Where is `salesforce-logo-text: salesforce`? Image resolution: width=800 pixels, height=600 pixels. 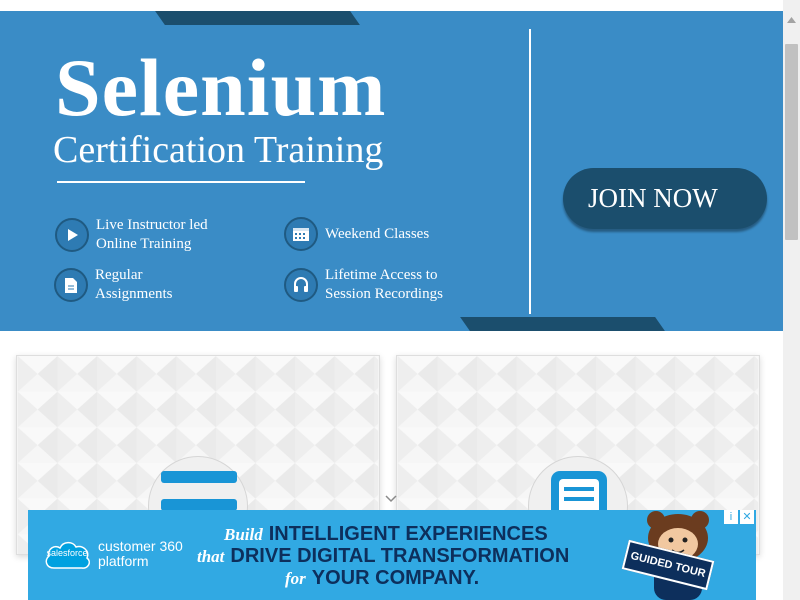 salesforce-logo-text: salesforce is located at coordinates (67, 553).